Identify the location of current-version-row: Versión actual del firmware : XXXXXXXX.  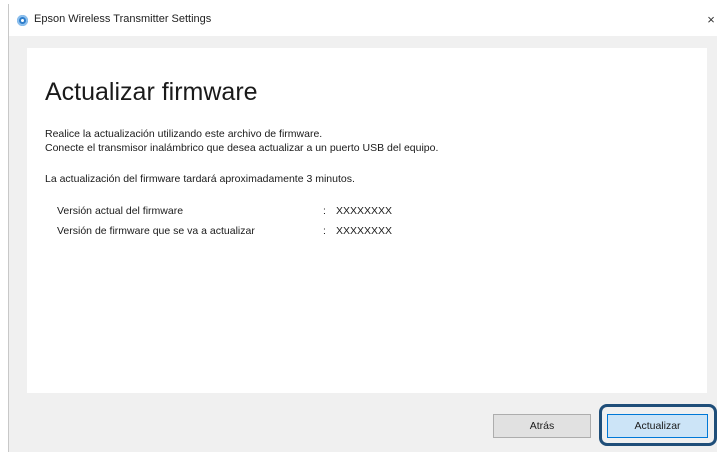
(357, 212).